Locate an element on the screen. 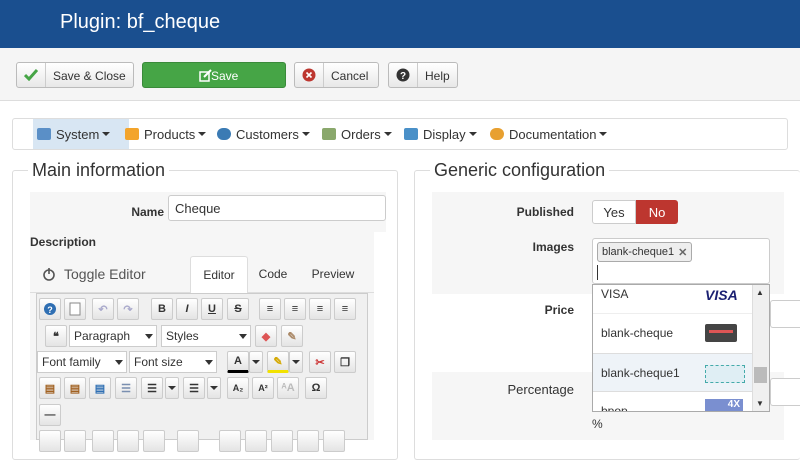 The width and height of the screenshot is (800, 460). option-label: VISA is located at coordinates (615, 294).